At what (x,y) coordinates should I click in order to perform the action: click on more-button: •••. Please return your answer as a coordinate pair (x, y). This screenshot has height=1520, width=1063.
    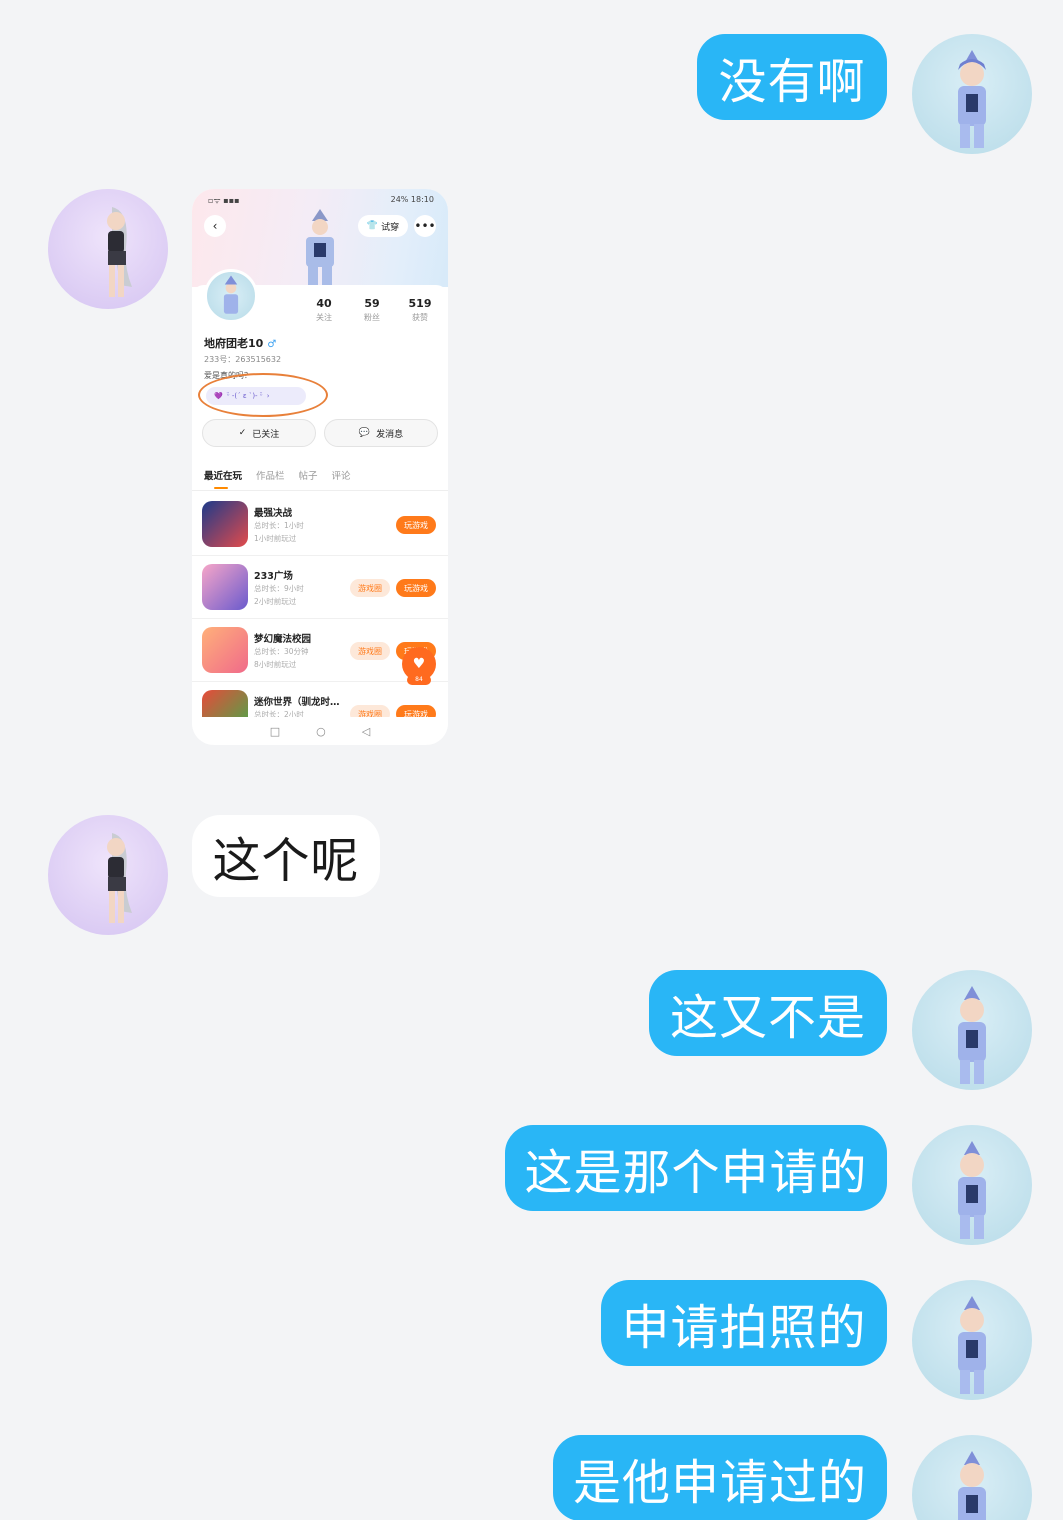
    Looking at the image, I should click on (425, 226).